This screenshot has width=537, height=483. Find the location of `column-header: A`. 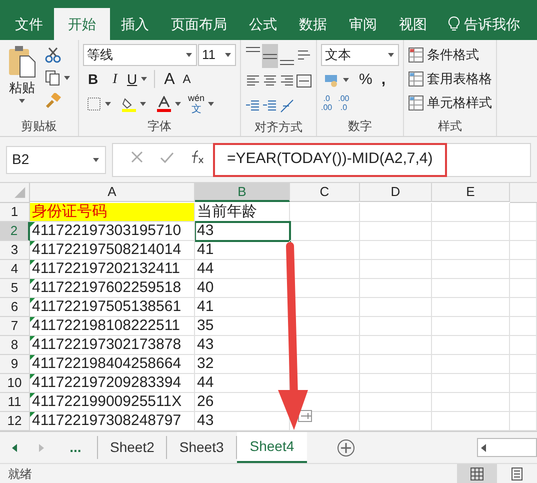

column-header: A is located at coordinates (112, 192).